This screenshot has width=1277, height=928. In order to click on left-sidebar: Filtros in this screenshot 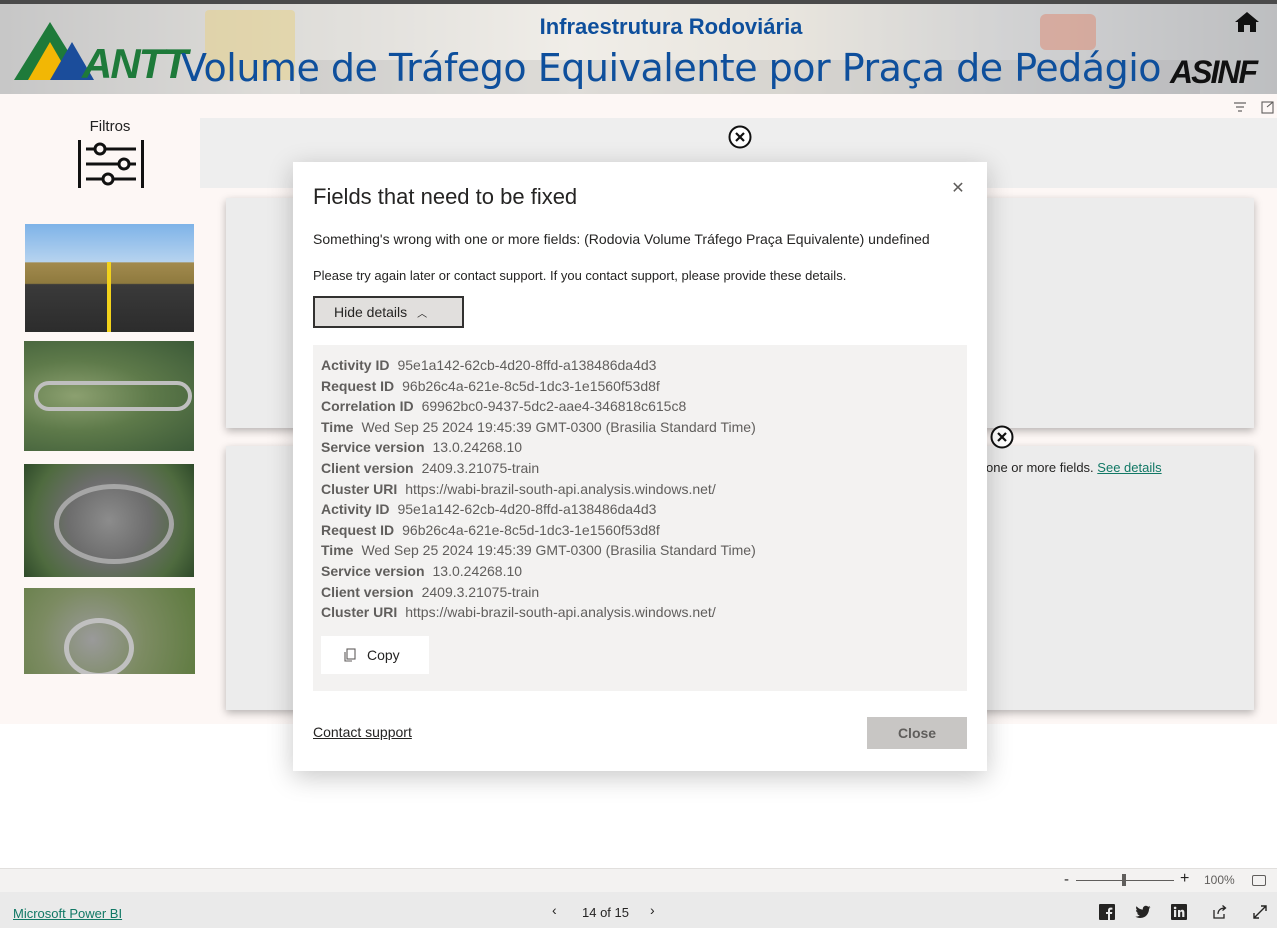, I will do `click(100, 409)`.